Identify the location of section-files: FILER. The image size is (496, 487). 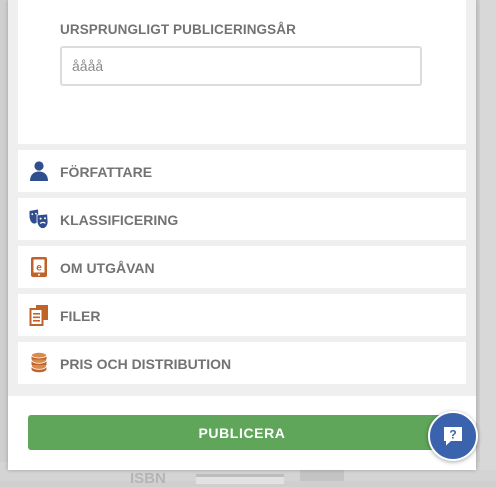
(242, 315).